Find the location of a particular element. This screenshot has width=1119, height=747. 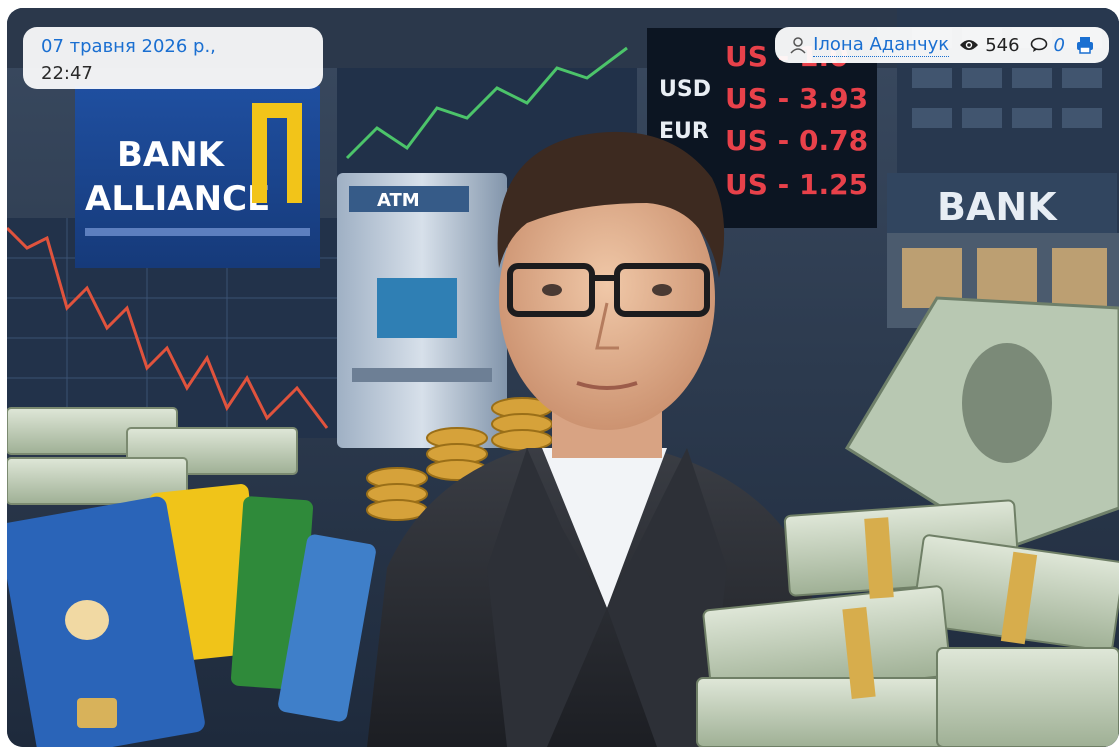

author: Ілона Аданчук is located at coordinates (869, 45).